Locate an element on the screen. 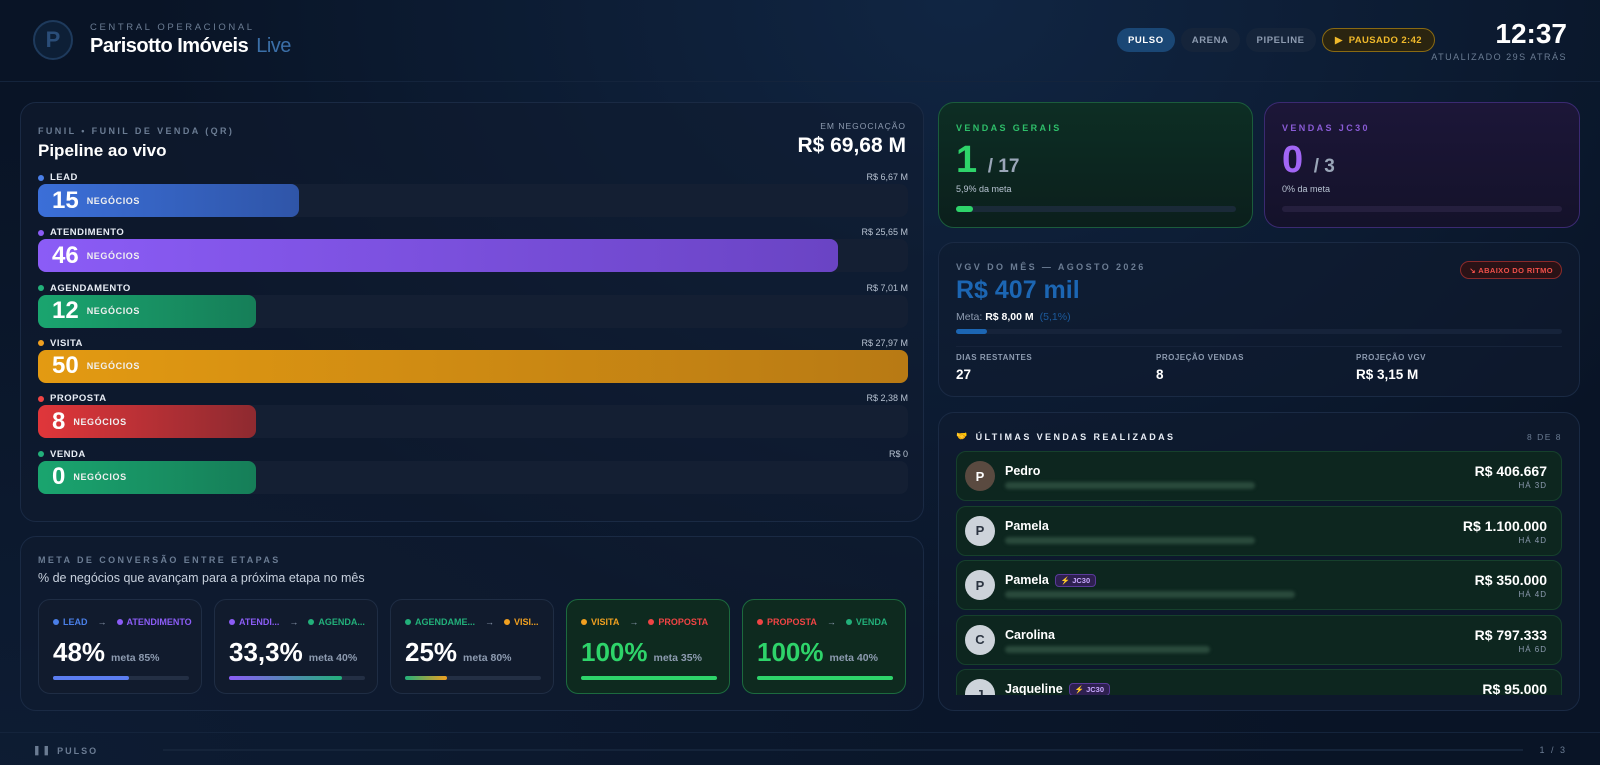 Image resolution: width=1600 pixels, height=765 pixels. stage-value: R$ 2,38 M is located at coordinates (887, 398).